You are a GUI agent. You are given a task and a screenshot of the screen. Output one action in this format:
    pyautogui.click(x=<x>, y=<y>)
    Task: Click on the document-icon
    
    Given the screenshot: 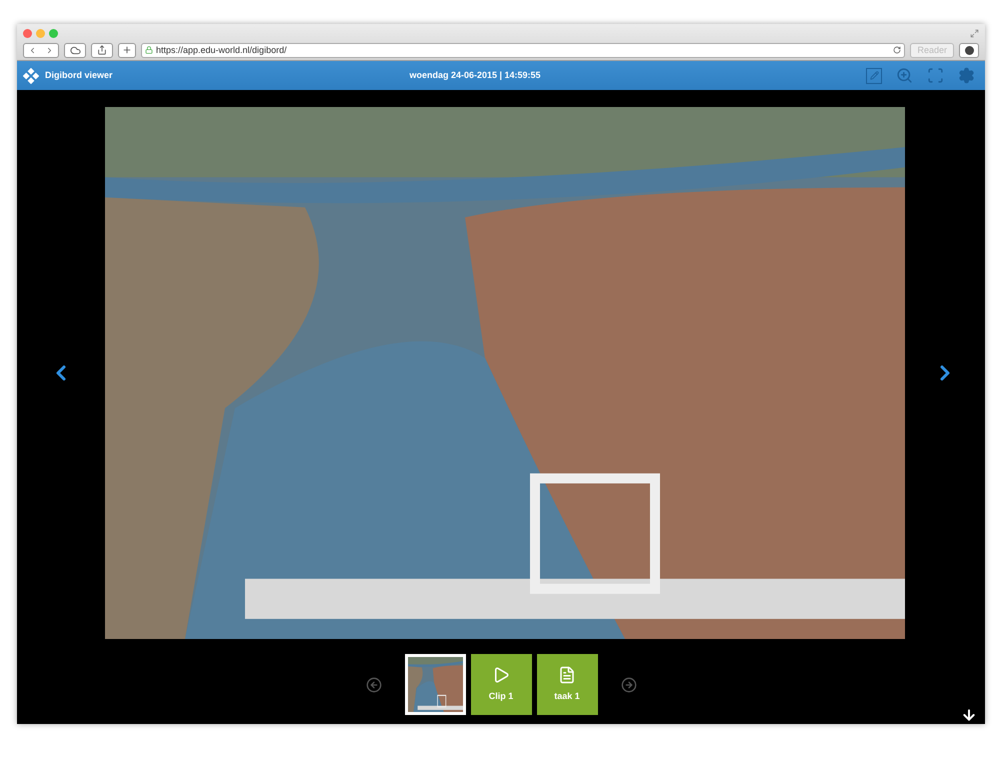 What is the action you would take?
    pyautogui.click(x=567, y=675)
    